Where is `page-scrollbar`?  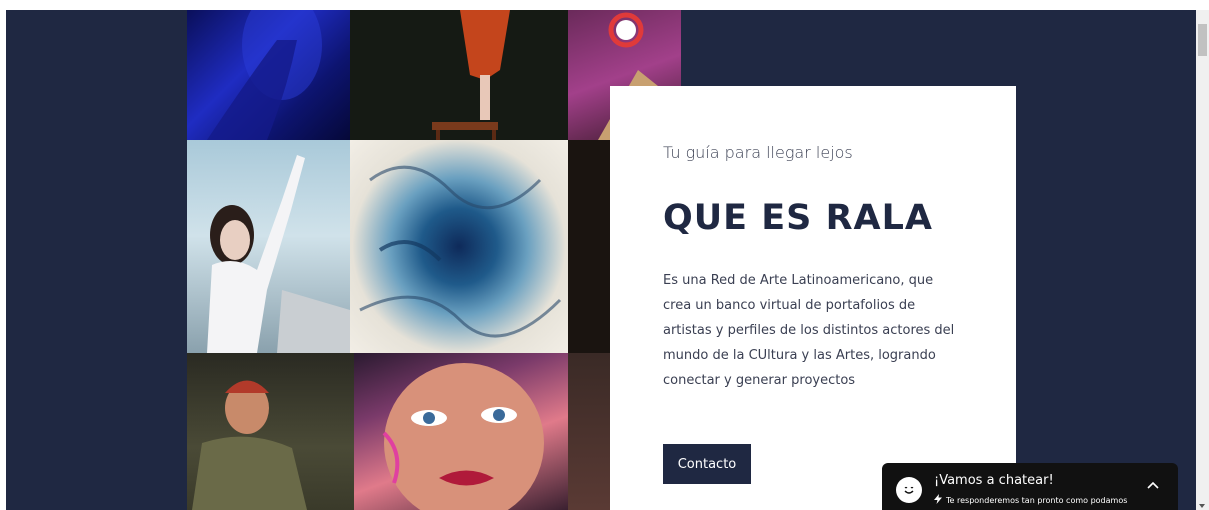
page-scrollbar is located at coordinates (1202, 260).